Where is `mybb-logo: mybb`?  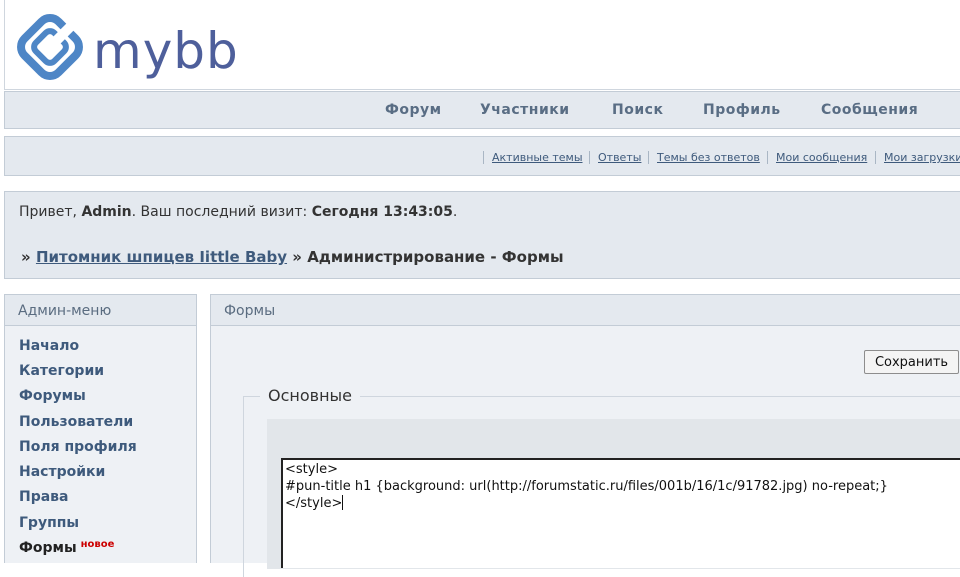 mybb-logo: mybb is located at coordinates (126, 47).